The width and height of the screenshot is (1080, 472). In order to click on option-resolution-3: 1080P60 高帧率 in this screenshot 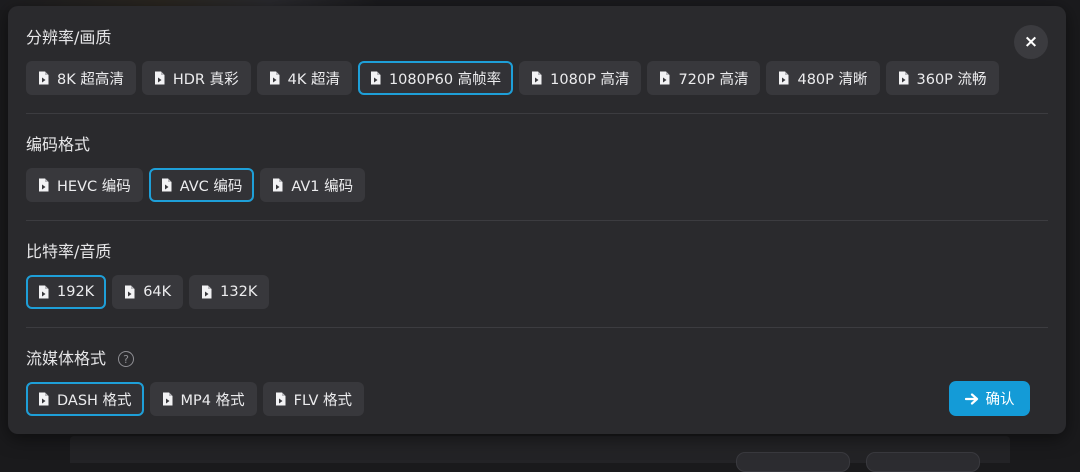, I will do `click(435, 78)`.